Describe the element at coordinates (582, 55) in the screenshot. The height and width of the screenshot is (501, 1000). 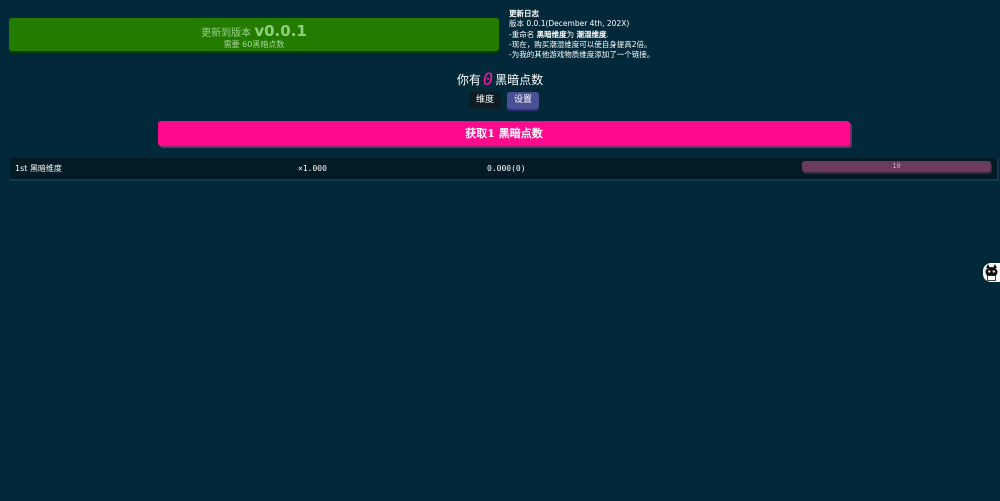
I see `changelog-line-3: -为我的其他游戏物质维度添加了一个链接。` at that location.